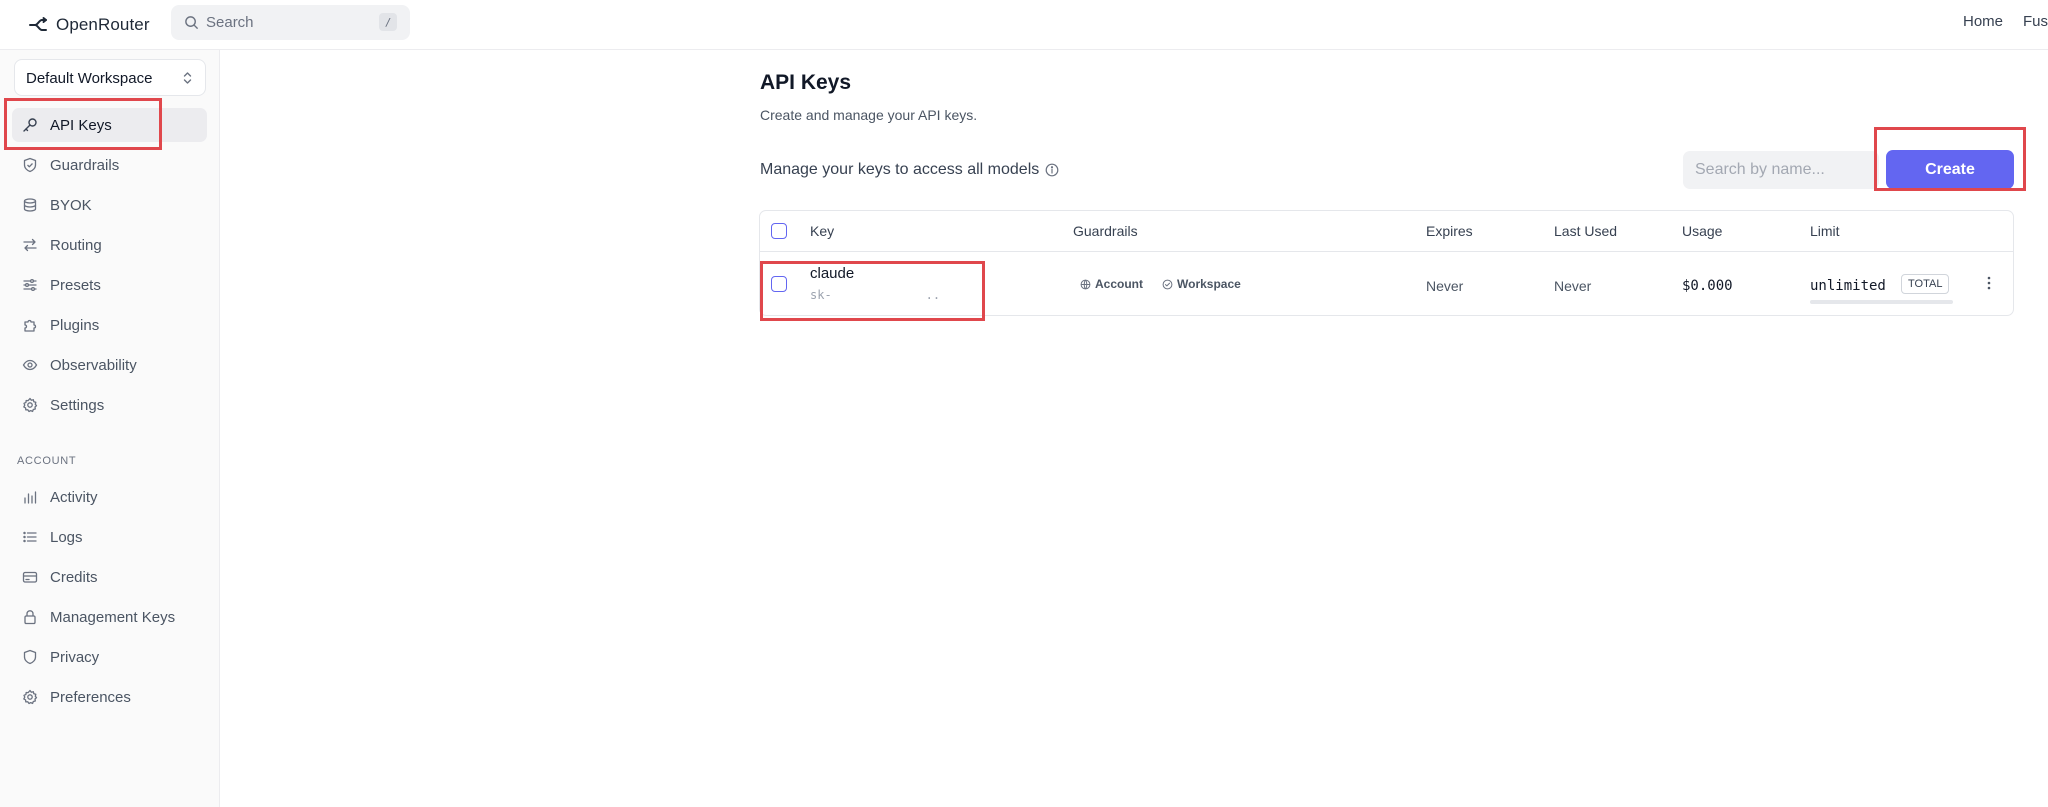  I want to click on nav-home-link: Home, so click(1983, 21).